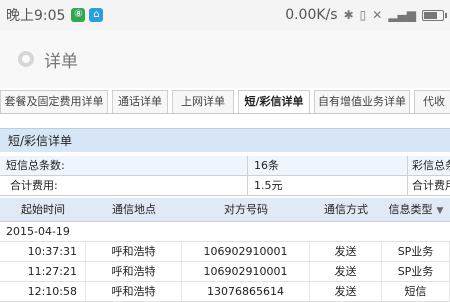 The width and height of the screenshot is (450, 302). I want to click on signal-icon: ▂▄▆, so click(402, 15).